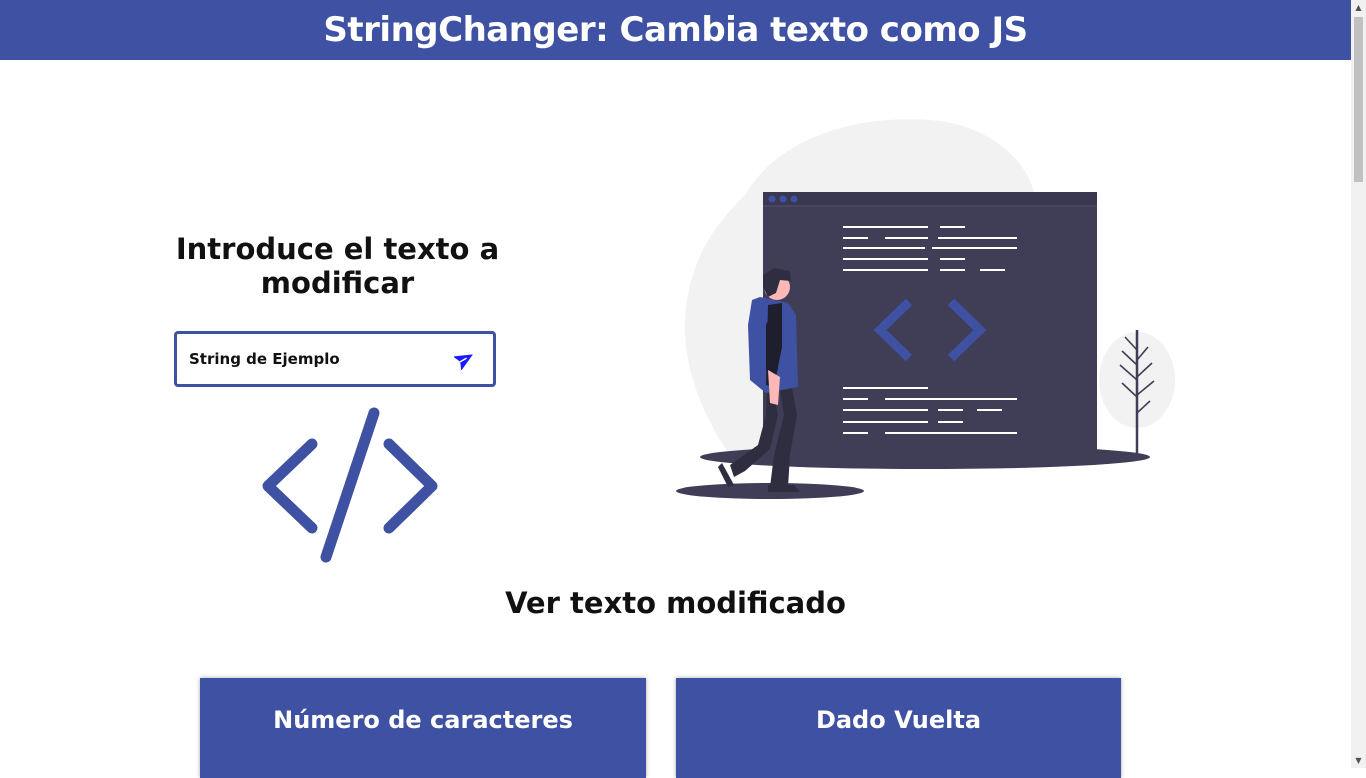 The image size is (1366, 778). I want to click on text-input-box, so click(335, 359).